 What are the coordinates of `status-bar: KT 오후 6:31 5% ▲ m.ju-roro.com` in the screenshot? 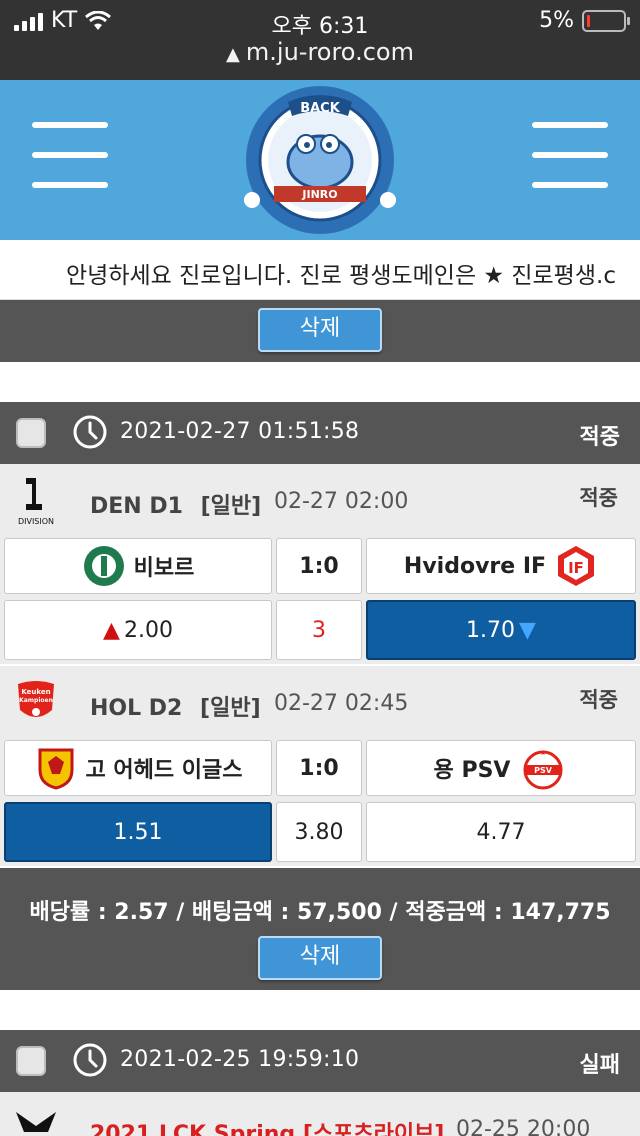 It's located at (320, 40).